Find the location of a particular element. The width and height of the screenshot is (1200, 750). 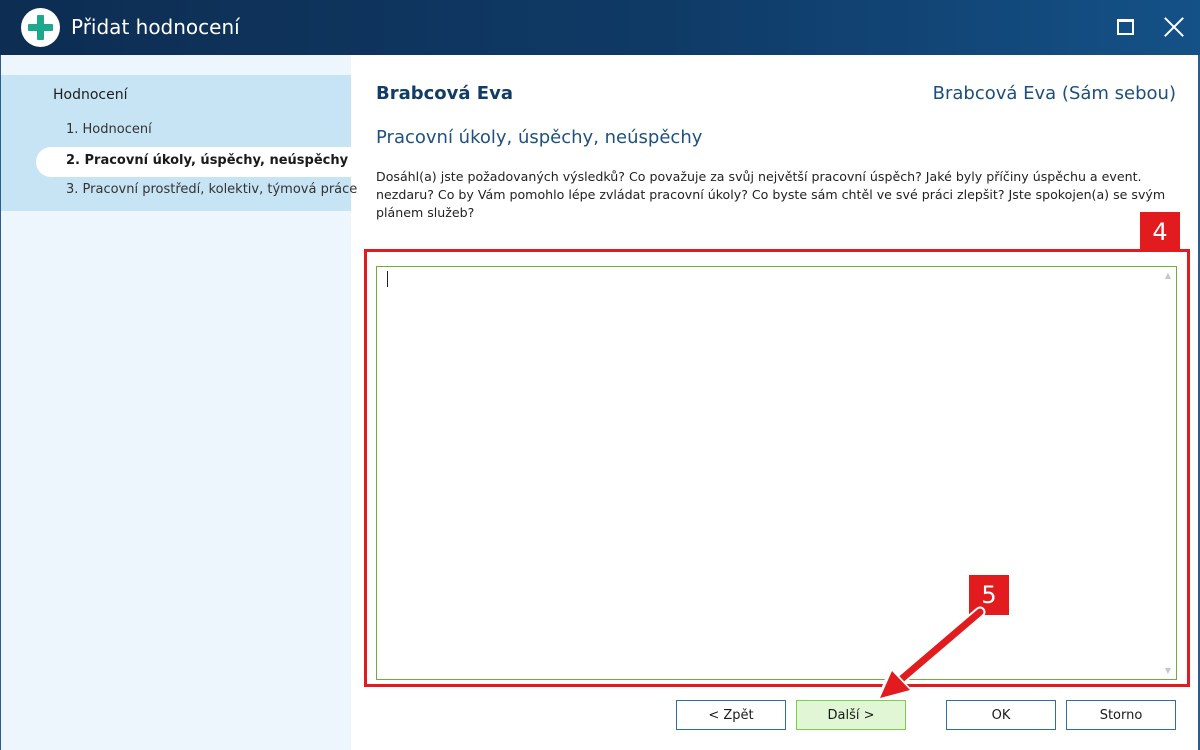

sidebar-item-hodnoceni: 1. Hodnocení is located at coordinates (109, 129).